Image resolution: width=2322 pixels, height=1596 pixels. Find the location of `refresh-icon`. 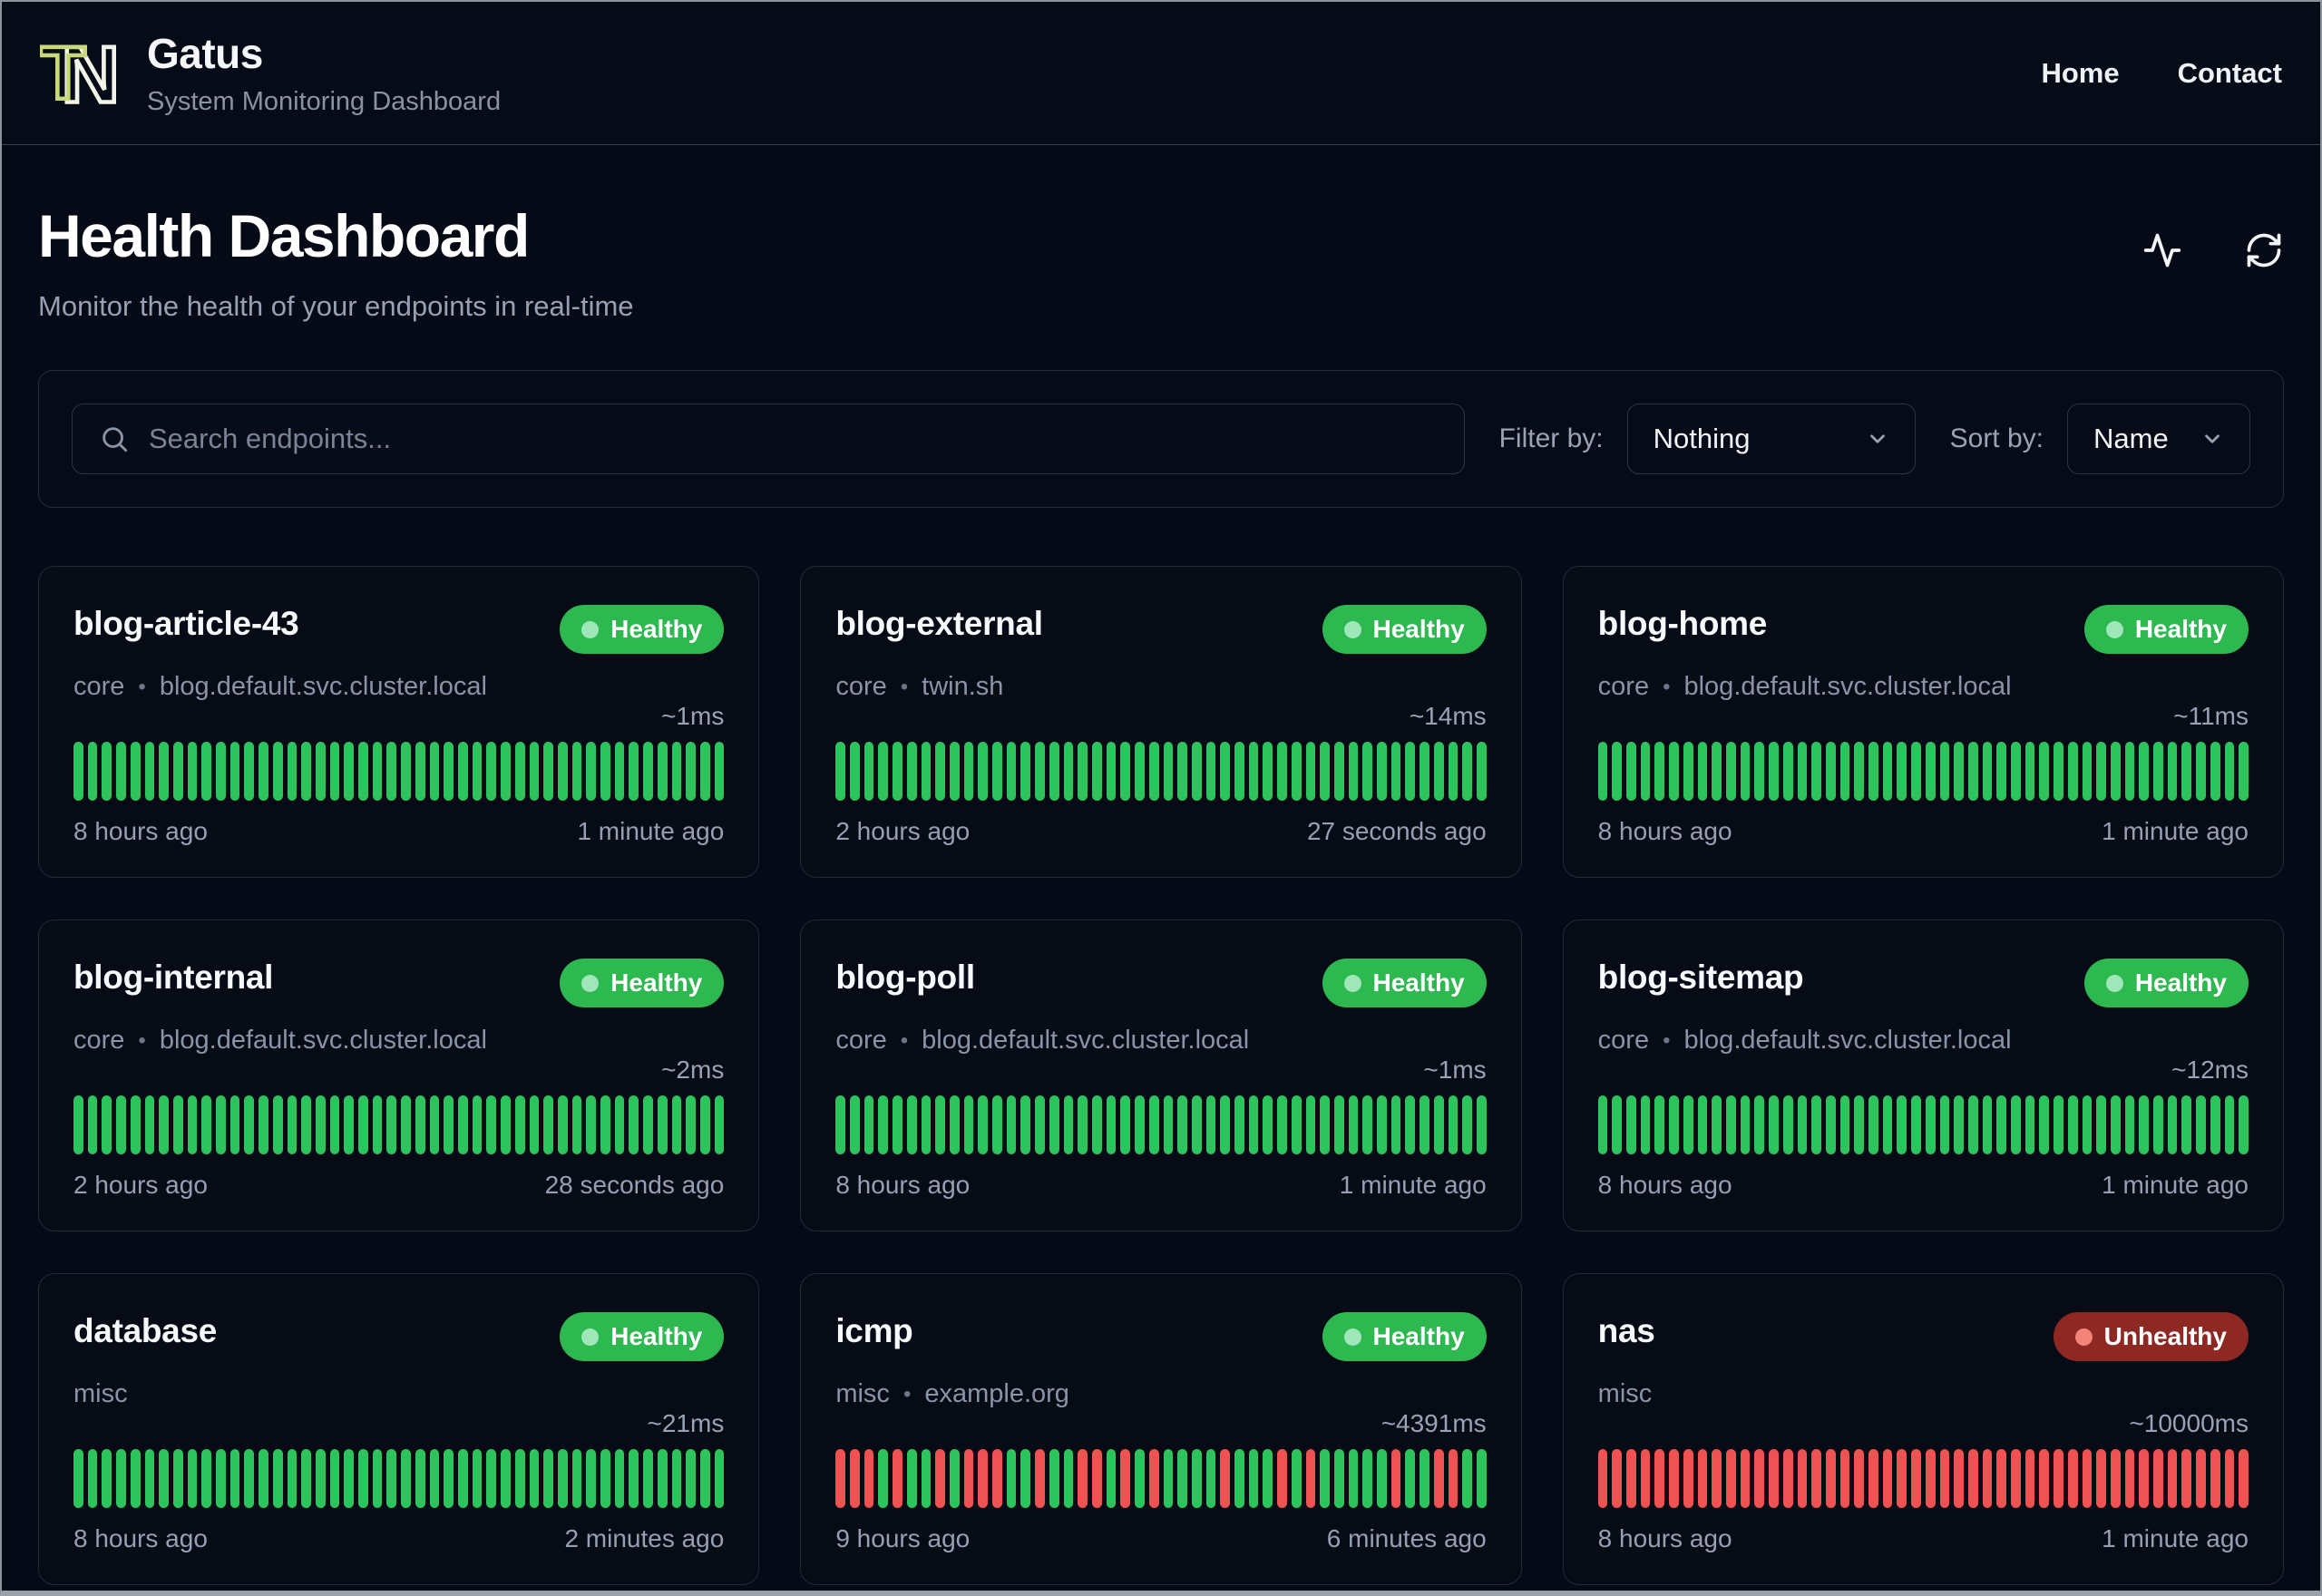

refresh-icon is located at coordinates (2264, 250).